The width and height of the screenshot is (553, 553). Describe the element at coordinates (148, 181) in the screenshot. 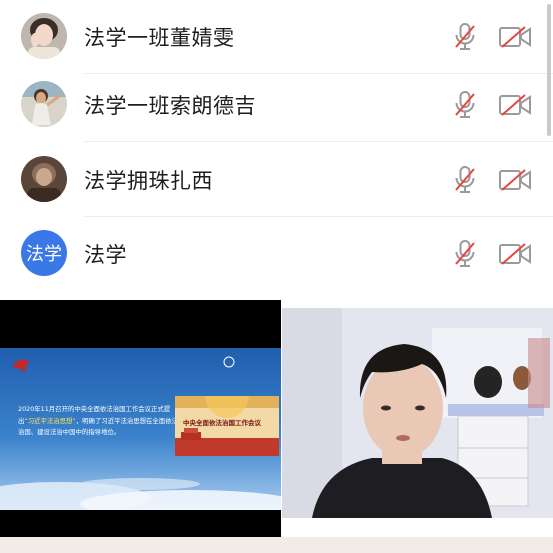

I see `participant-name: 法学拥珠扎西` at that location.